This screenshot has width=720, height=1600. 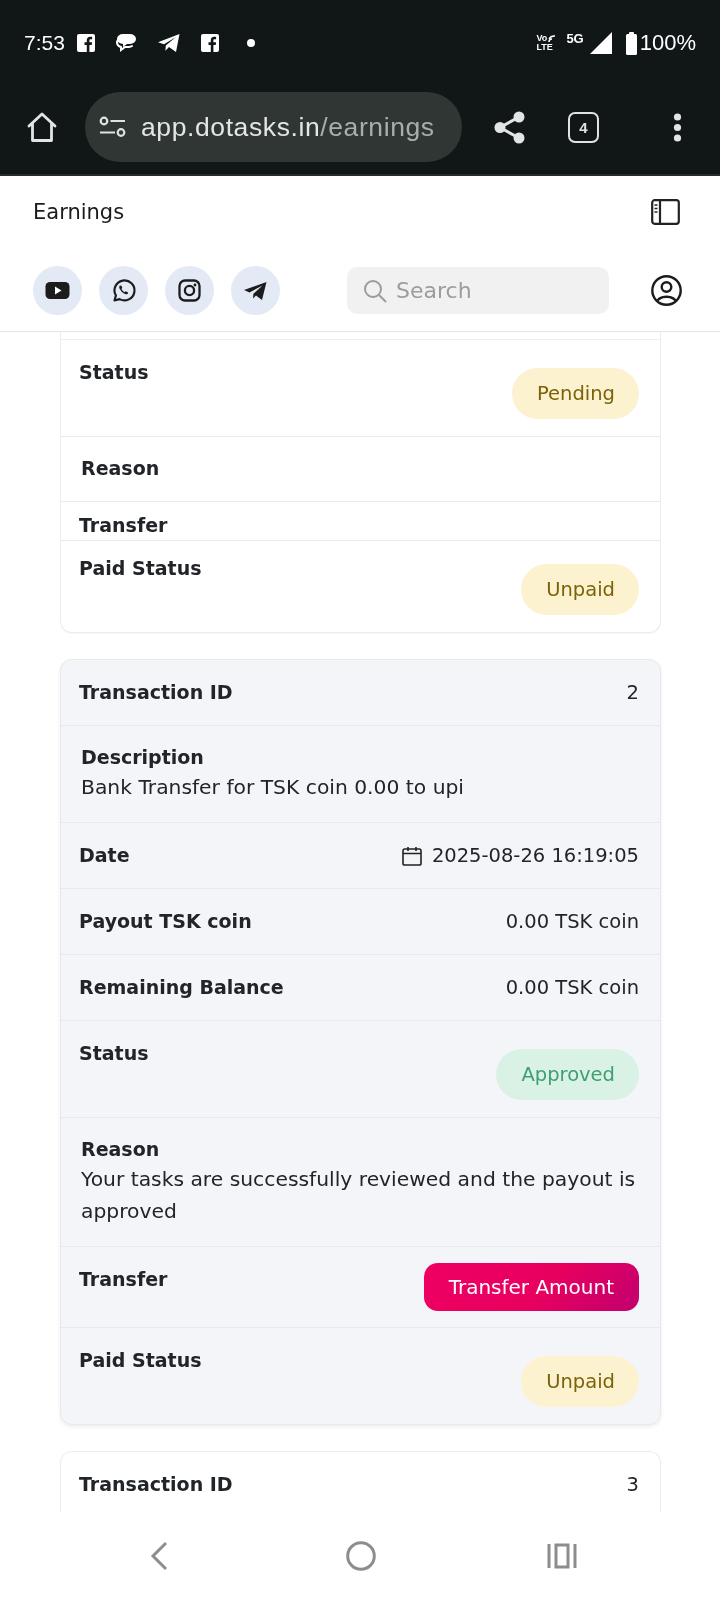 I want to click on page-title: Earnings, so click(x=79, y=212).